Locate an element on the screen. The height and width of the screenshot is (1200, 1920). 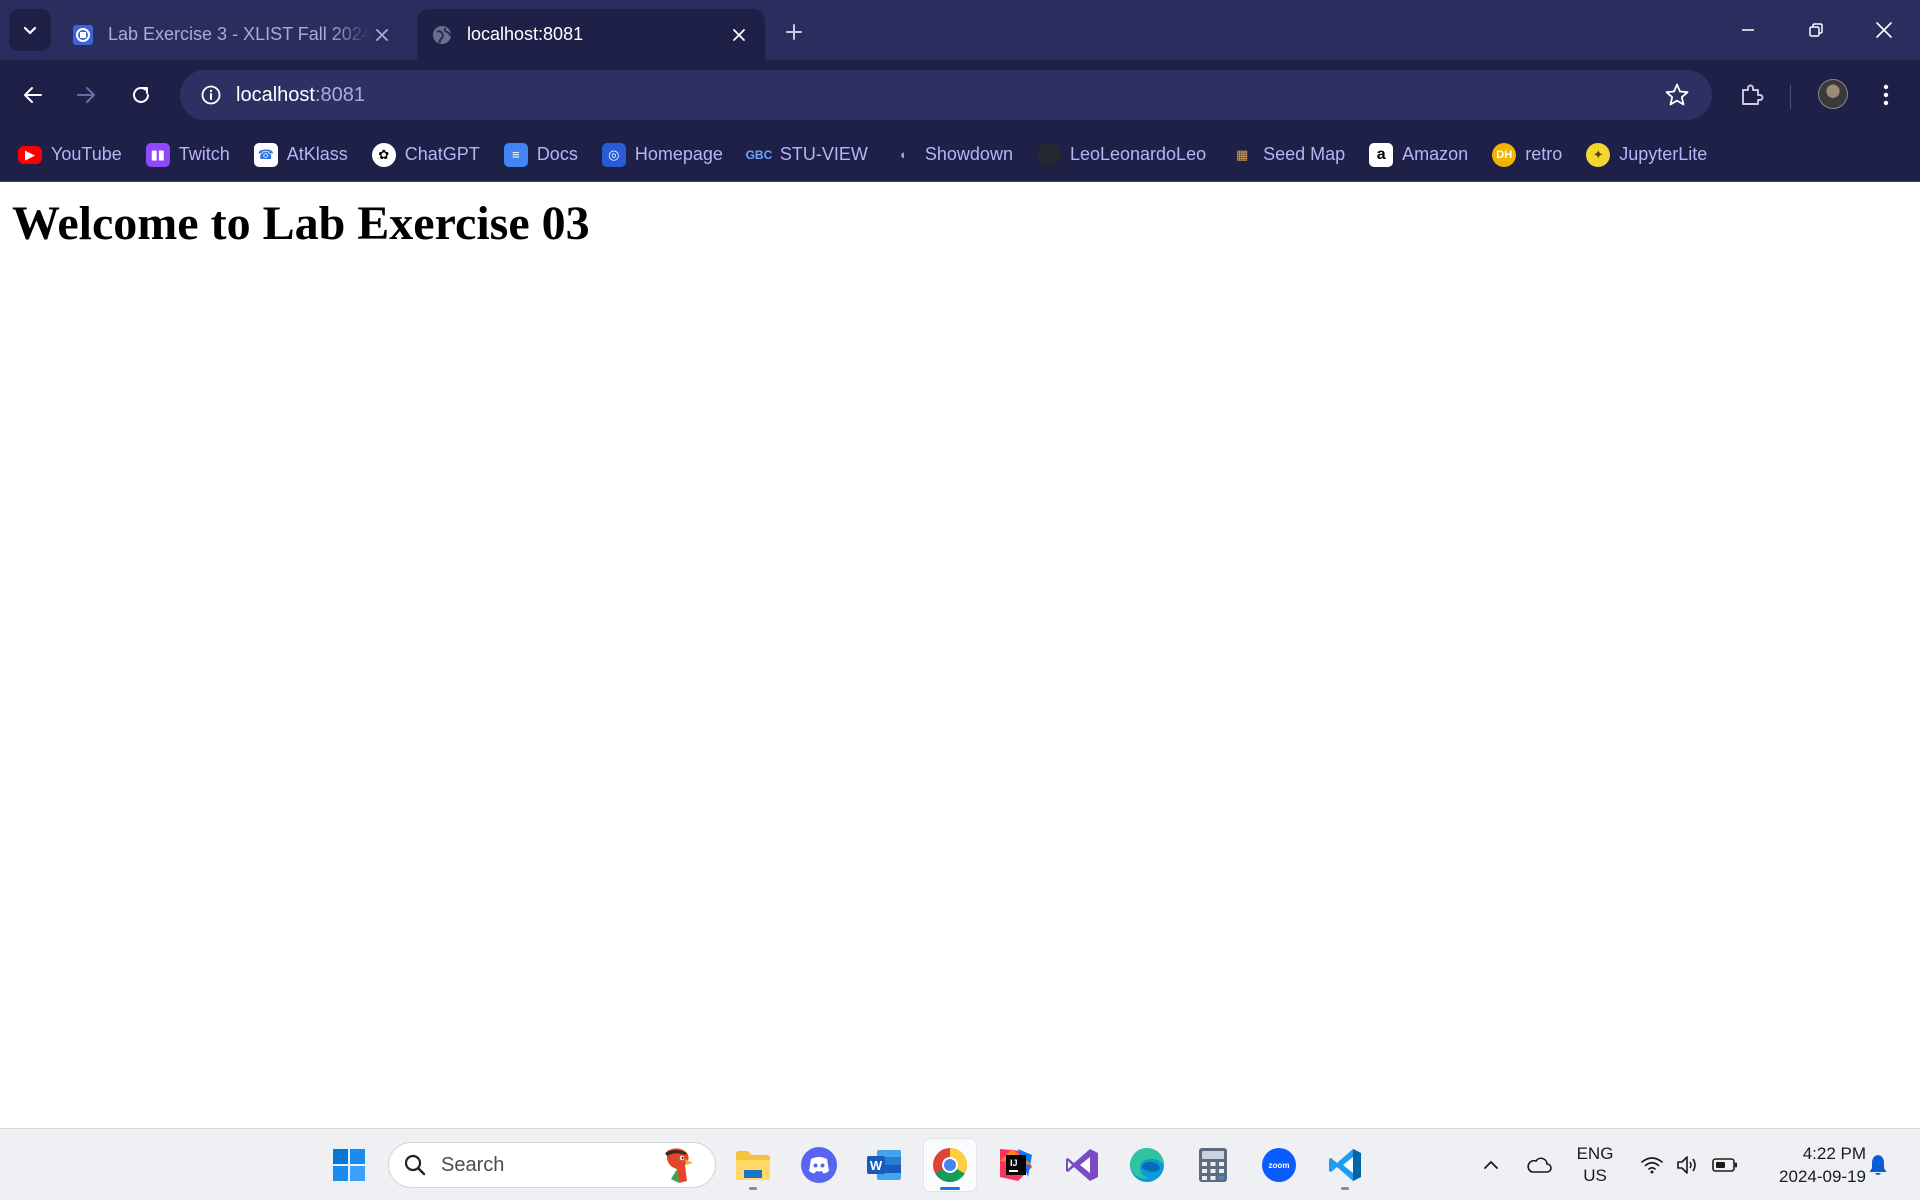
bell-icon is located at coordinates (1878, 1165).